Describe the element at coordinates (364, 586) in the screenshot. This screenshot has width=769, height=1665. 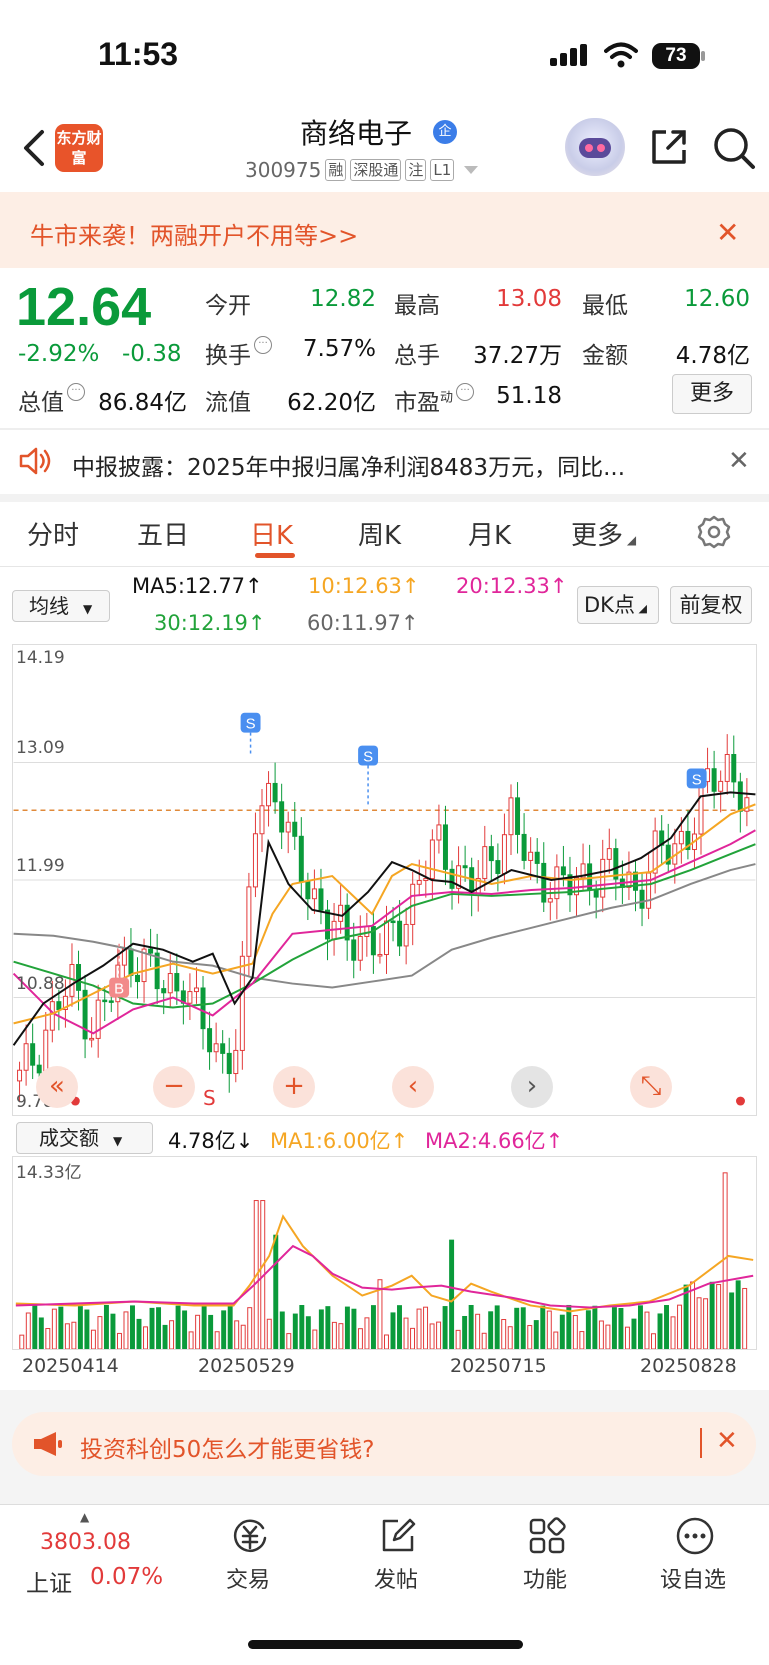
I see `ma10-value: 10:12.63↑` at that location.